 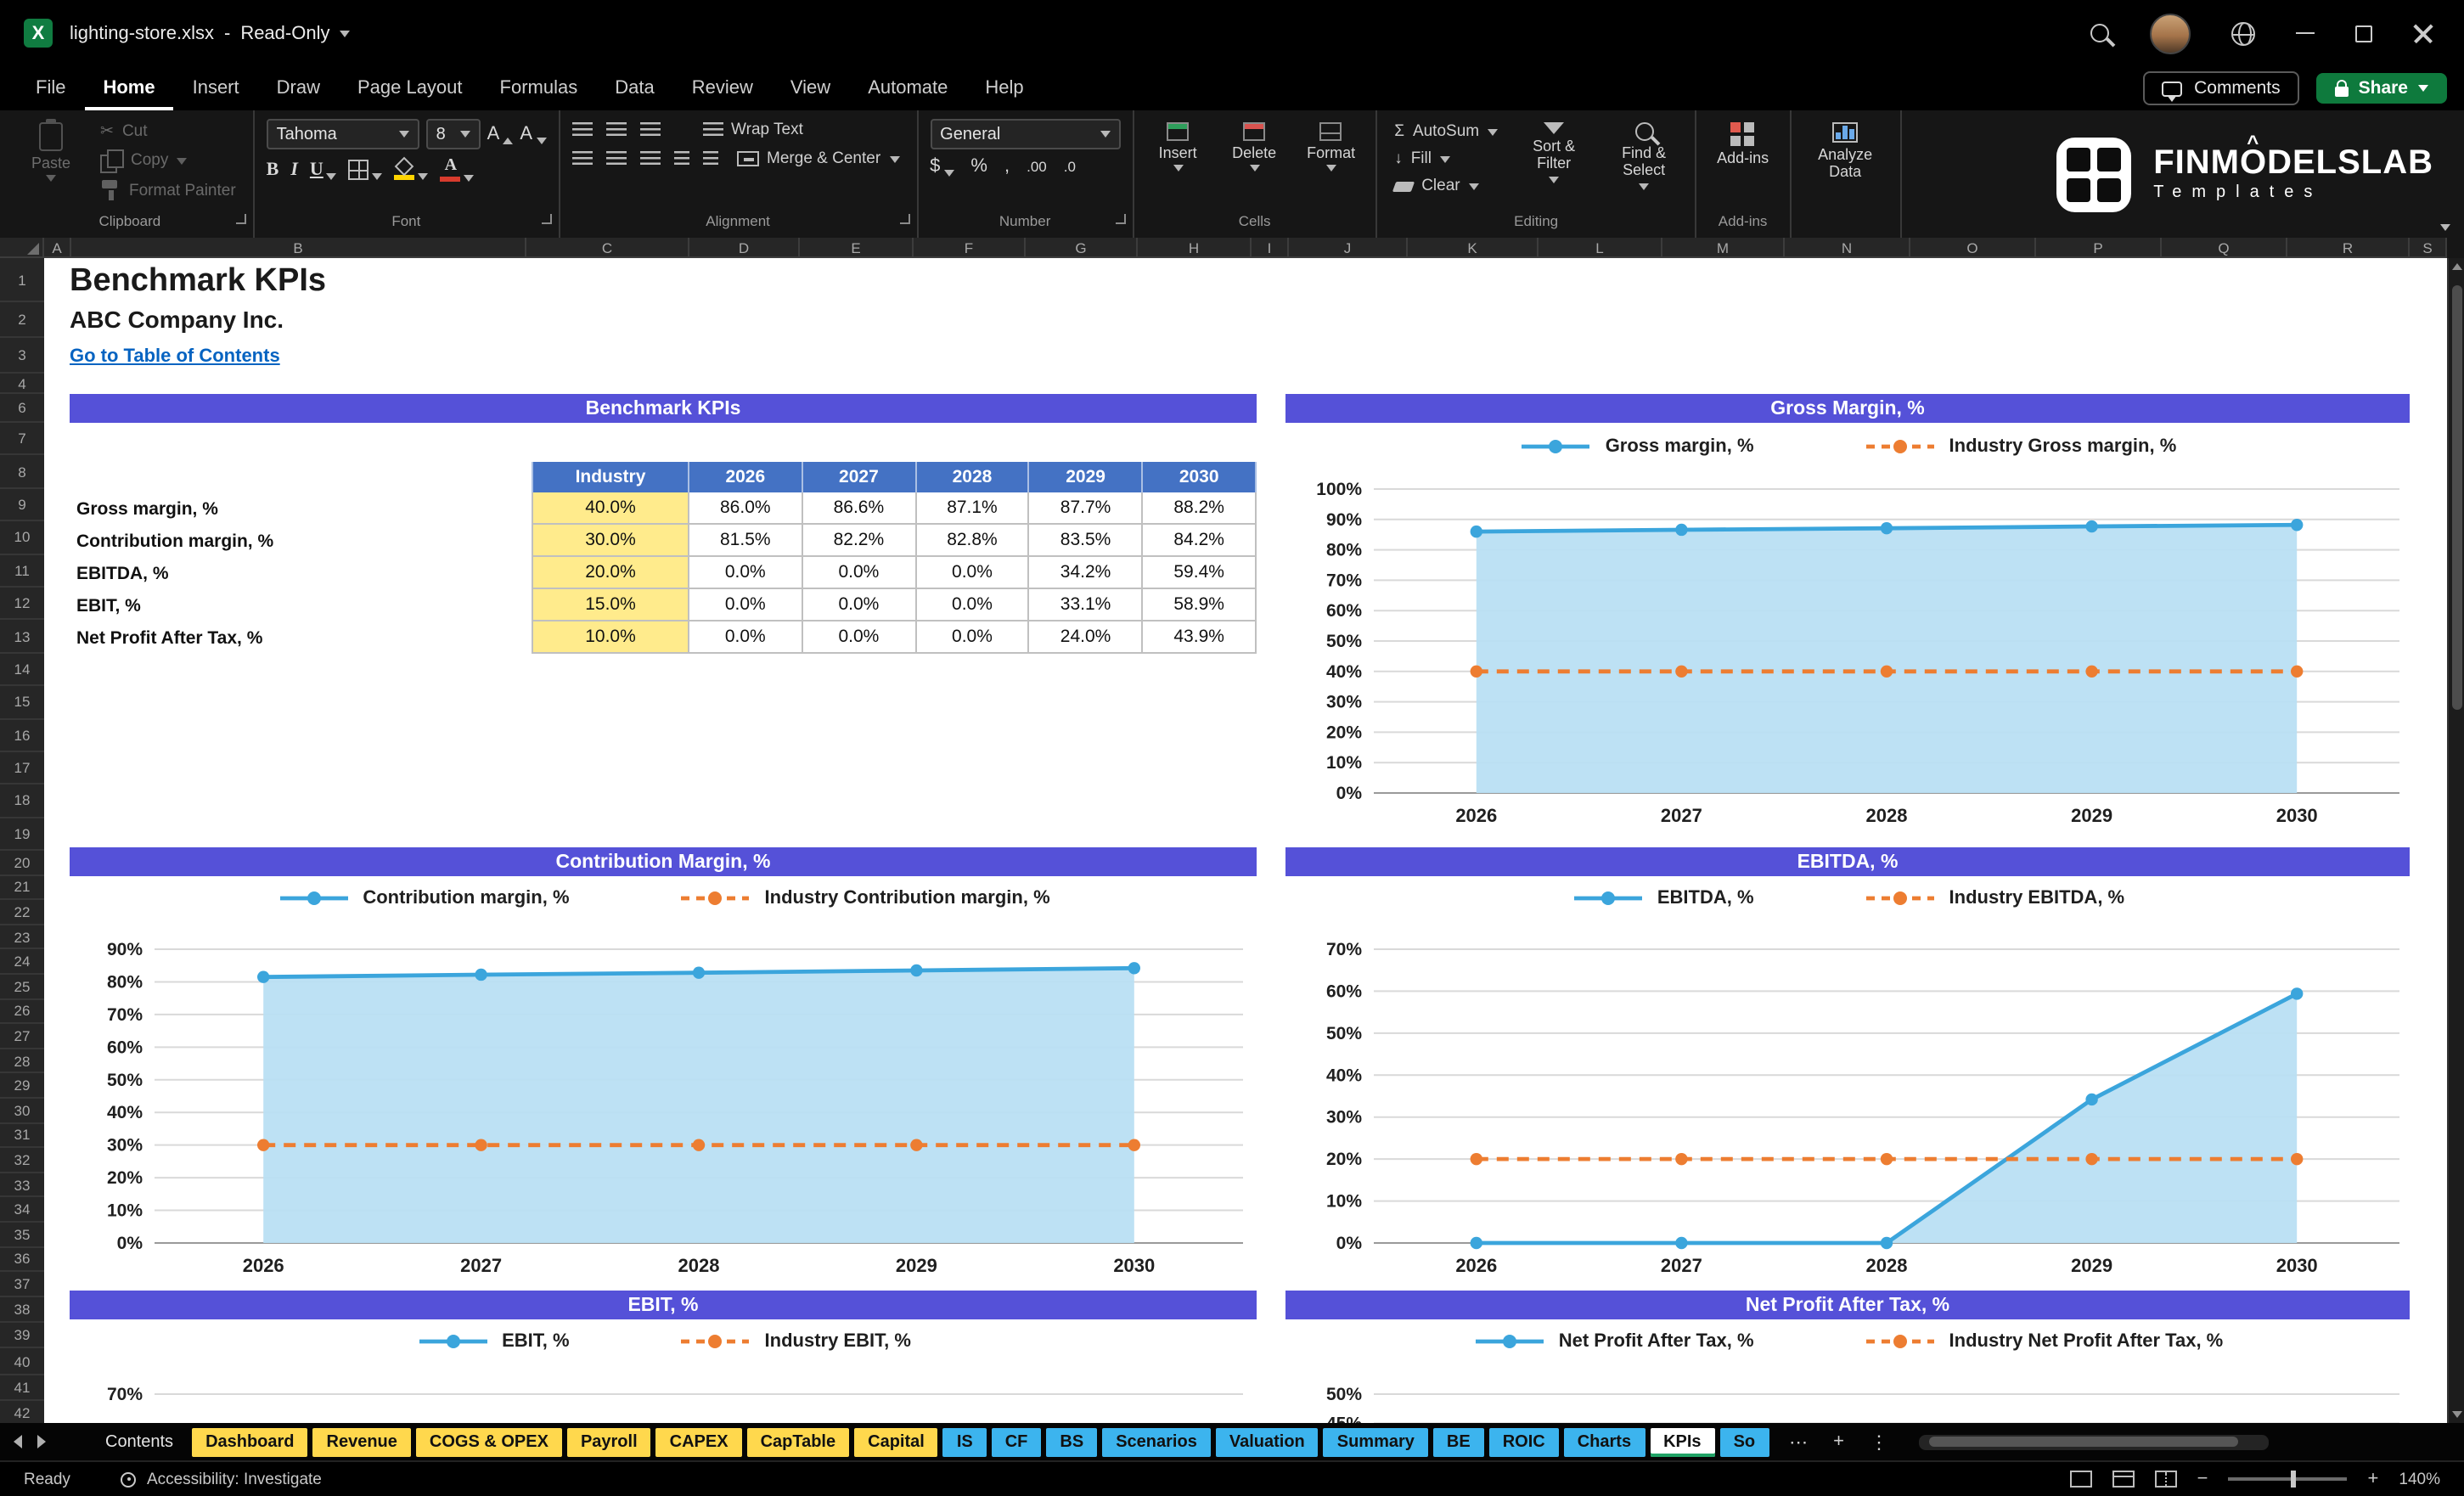 I want to click on font-size-combo: 8, so click(x=453, y=134).